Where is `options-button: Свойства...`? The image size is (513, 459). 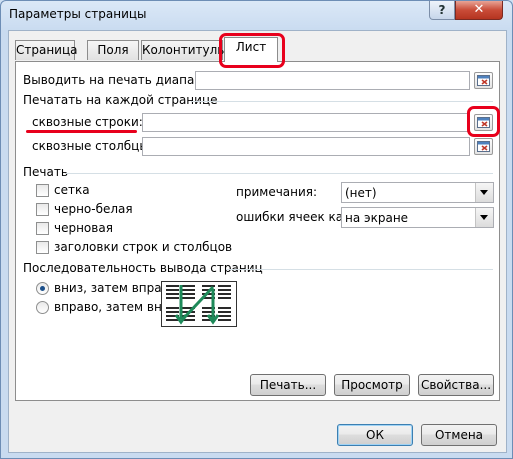
options-button: Свойства... is located at coordinates (456, 385).